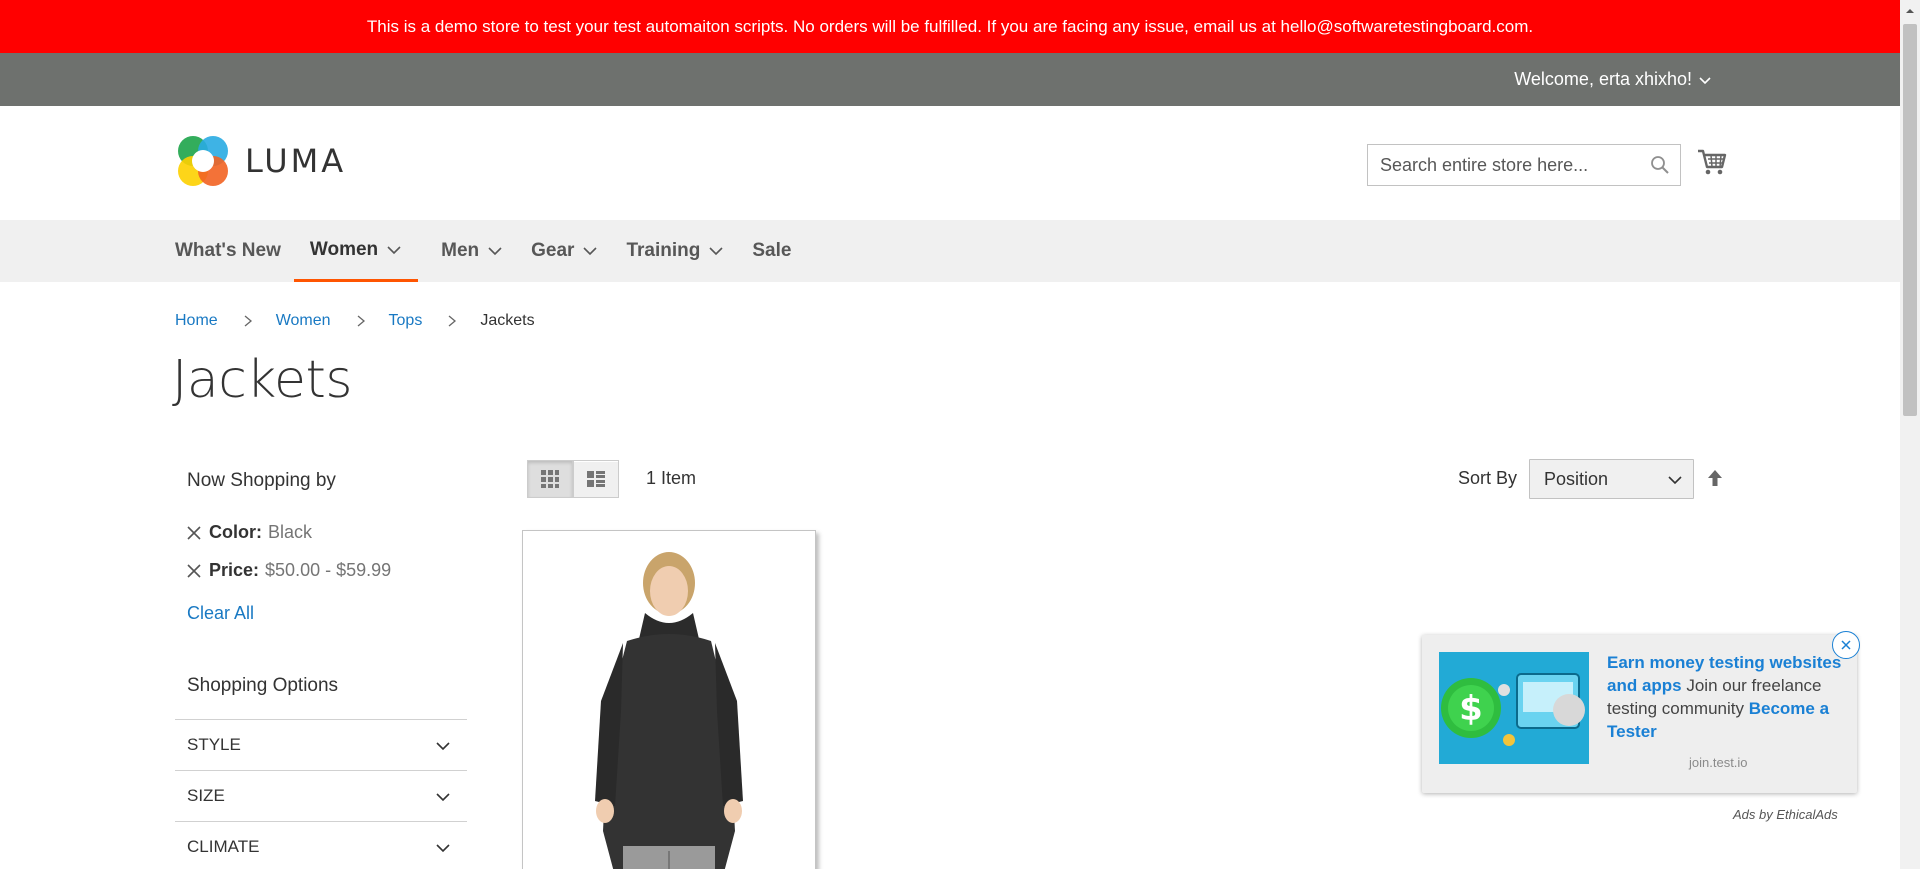 The image size is (1920, 869). What do you see at coordinates (1715, 478) in the screenshot?
I see `sort-direction-arrow-up-icon` at bounding box center [1715, 478].